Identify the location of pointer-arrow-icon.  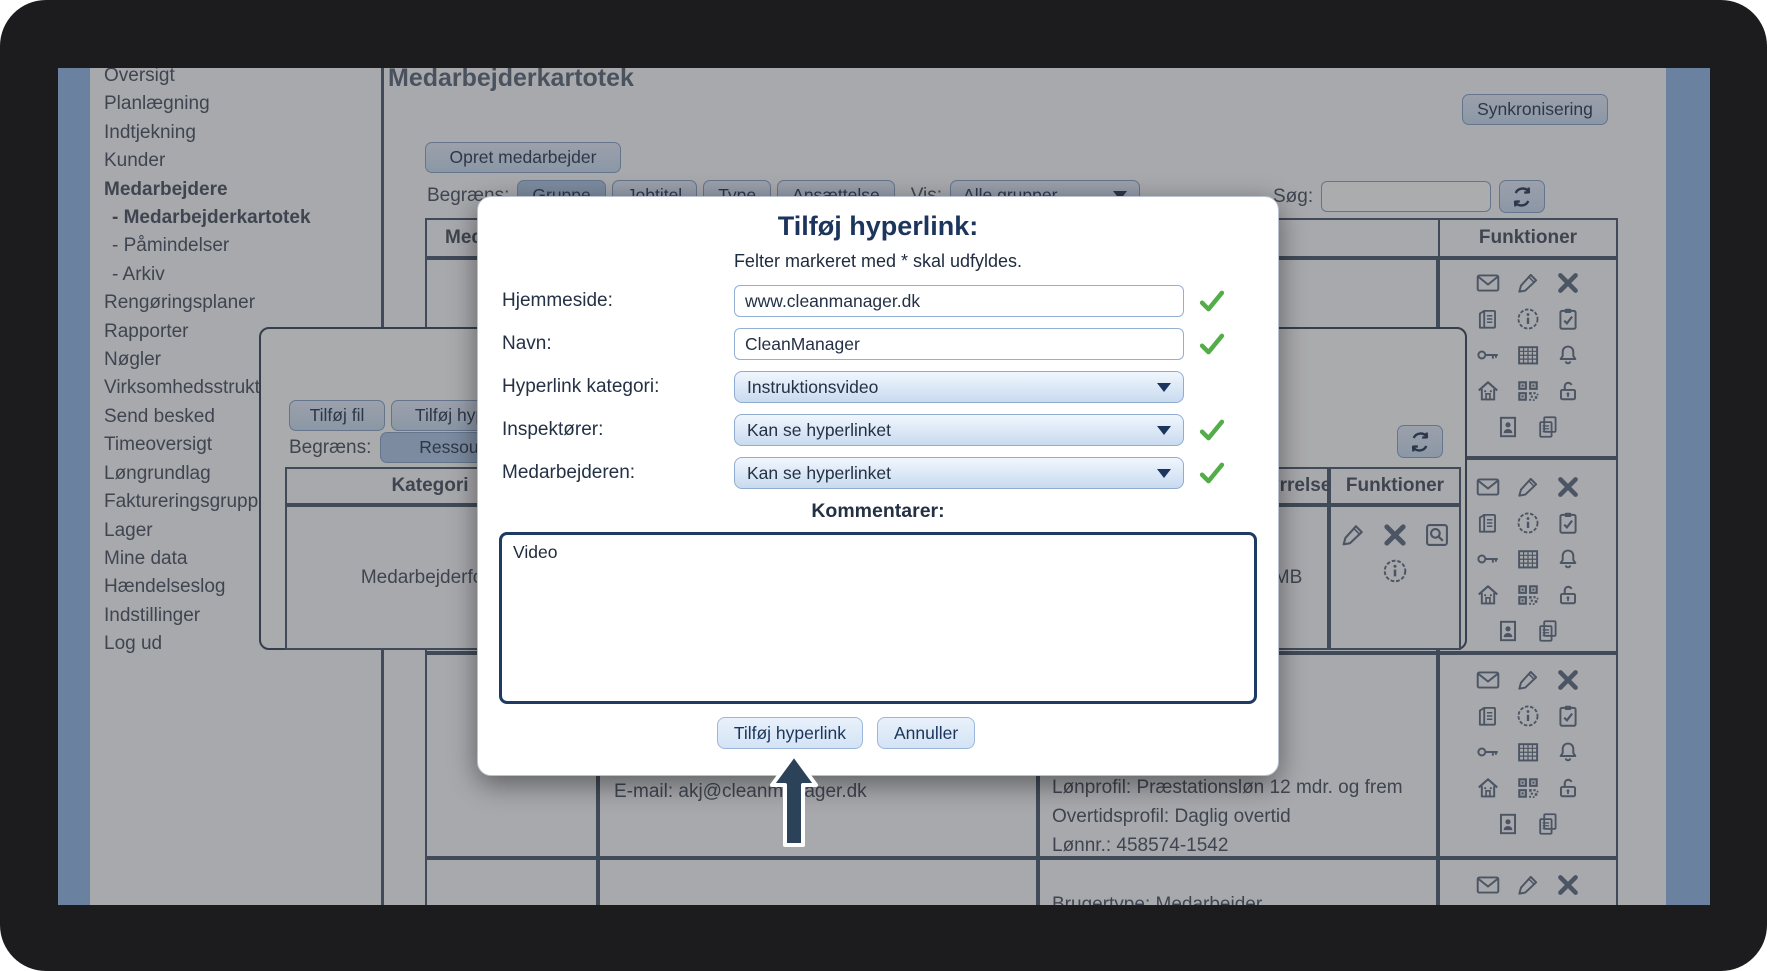
(794, 800).